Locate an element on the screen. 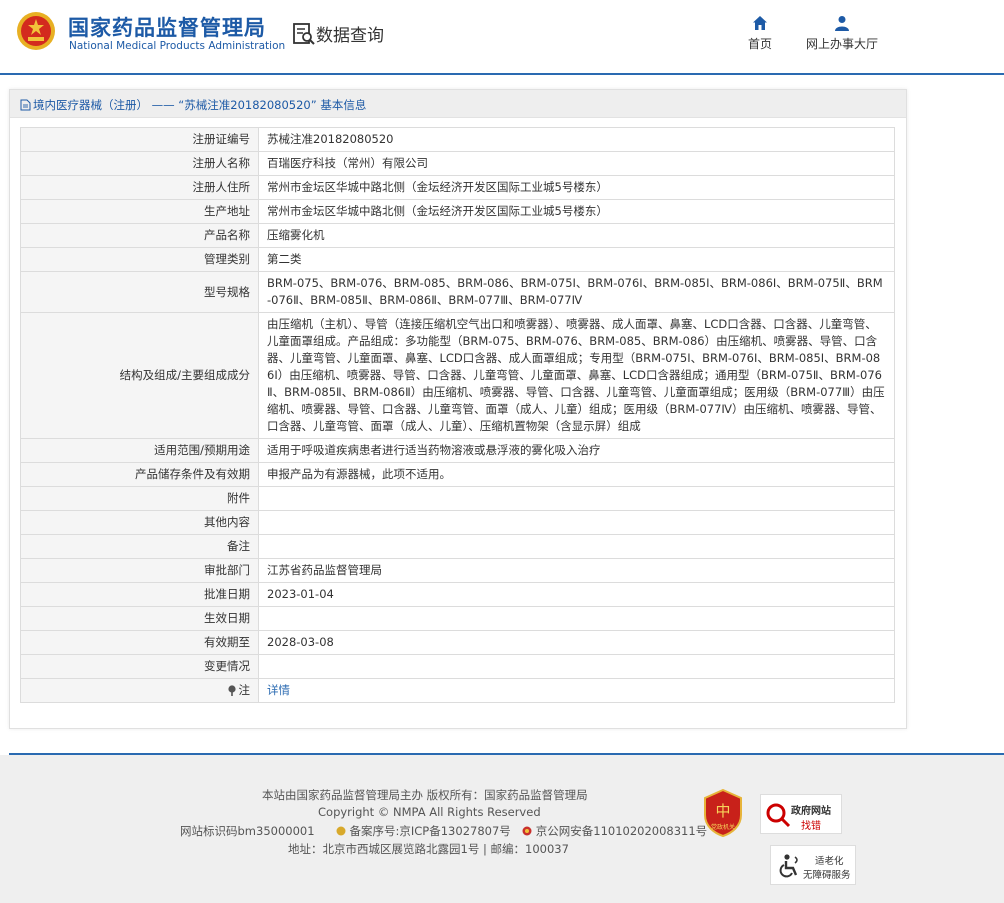 The height and width of the screenshot is (903, 1004). field-label: 注册证编号 is located at coordinates (139, 139).